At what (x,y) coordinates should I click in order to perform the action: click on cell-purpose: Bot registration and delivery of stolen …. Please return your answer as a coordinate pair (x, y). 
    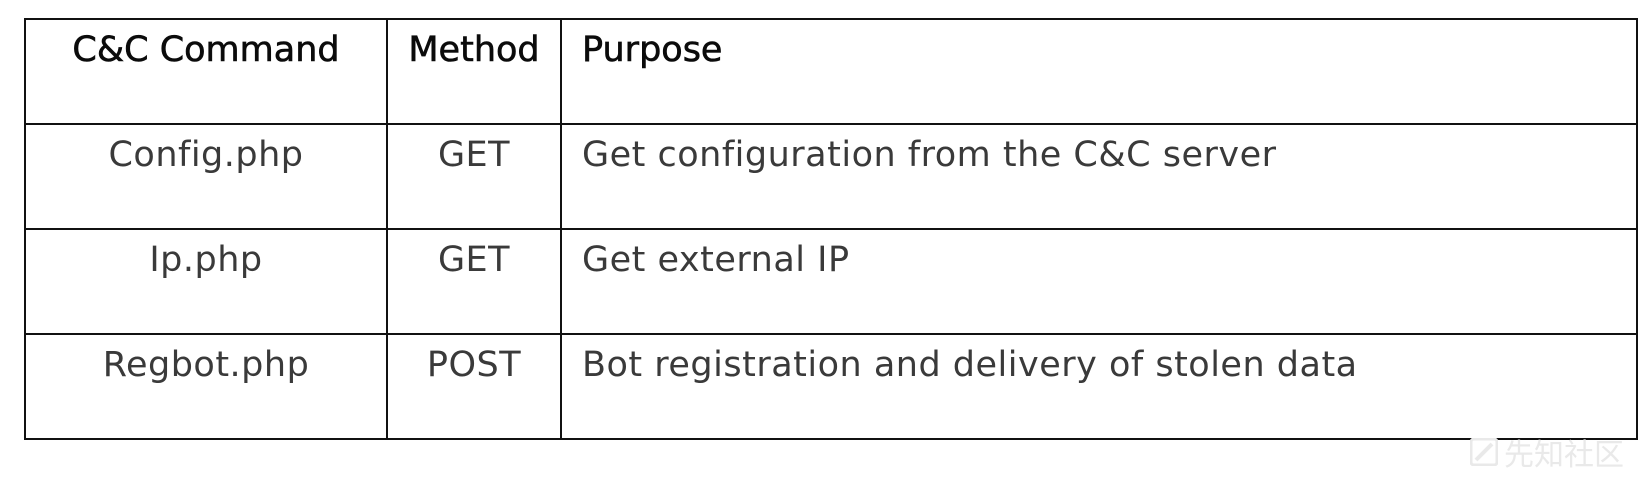
    Looking at the image, I should click on (1099, 386).